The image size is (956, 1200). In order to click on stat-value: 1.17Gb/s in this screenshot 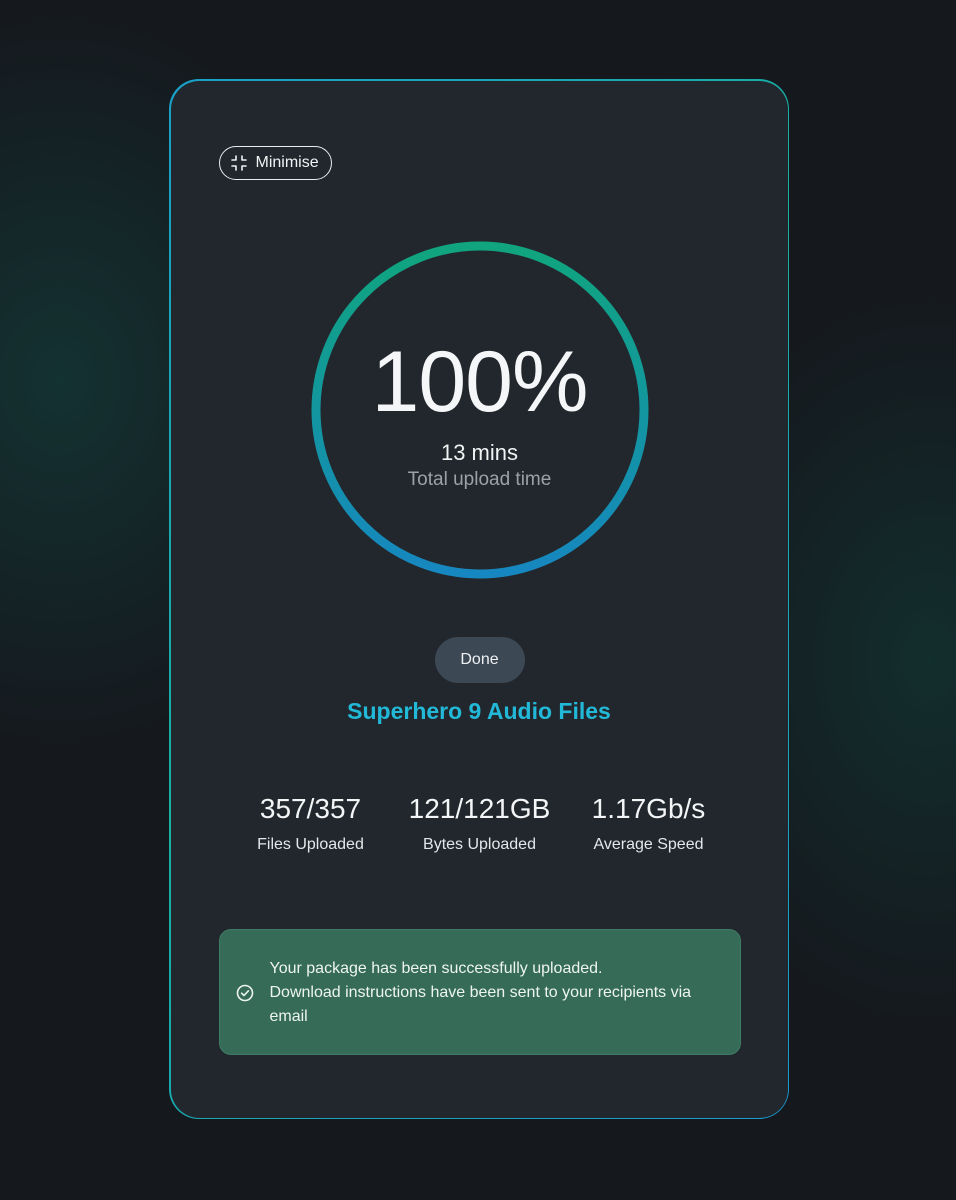, I will do `click(648, 808)`.